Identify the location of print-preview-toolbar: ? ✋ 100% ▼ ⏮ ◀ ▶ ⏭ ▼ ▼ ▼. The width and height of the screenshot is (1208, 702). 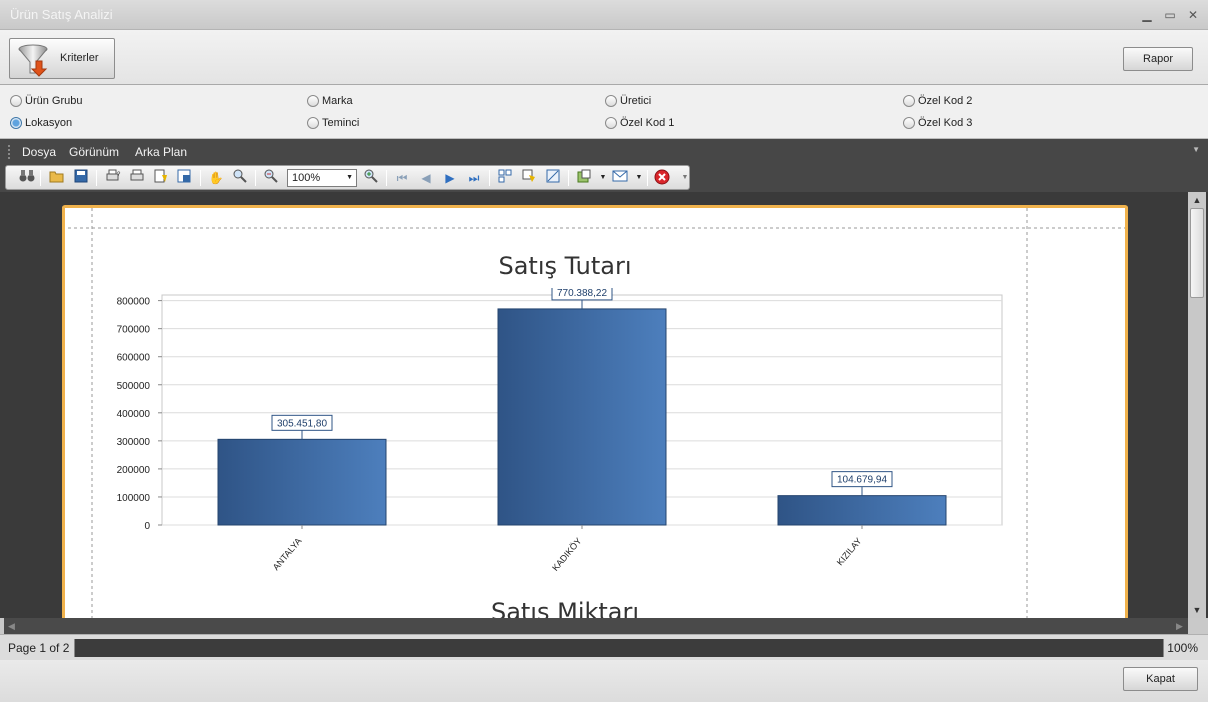
(347, 177).